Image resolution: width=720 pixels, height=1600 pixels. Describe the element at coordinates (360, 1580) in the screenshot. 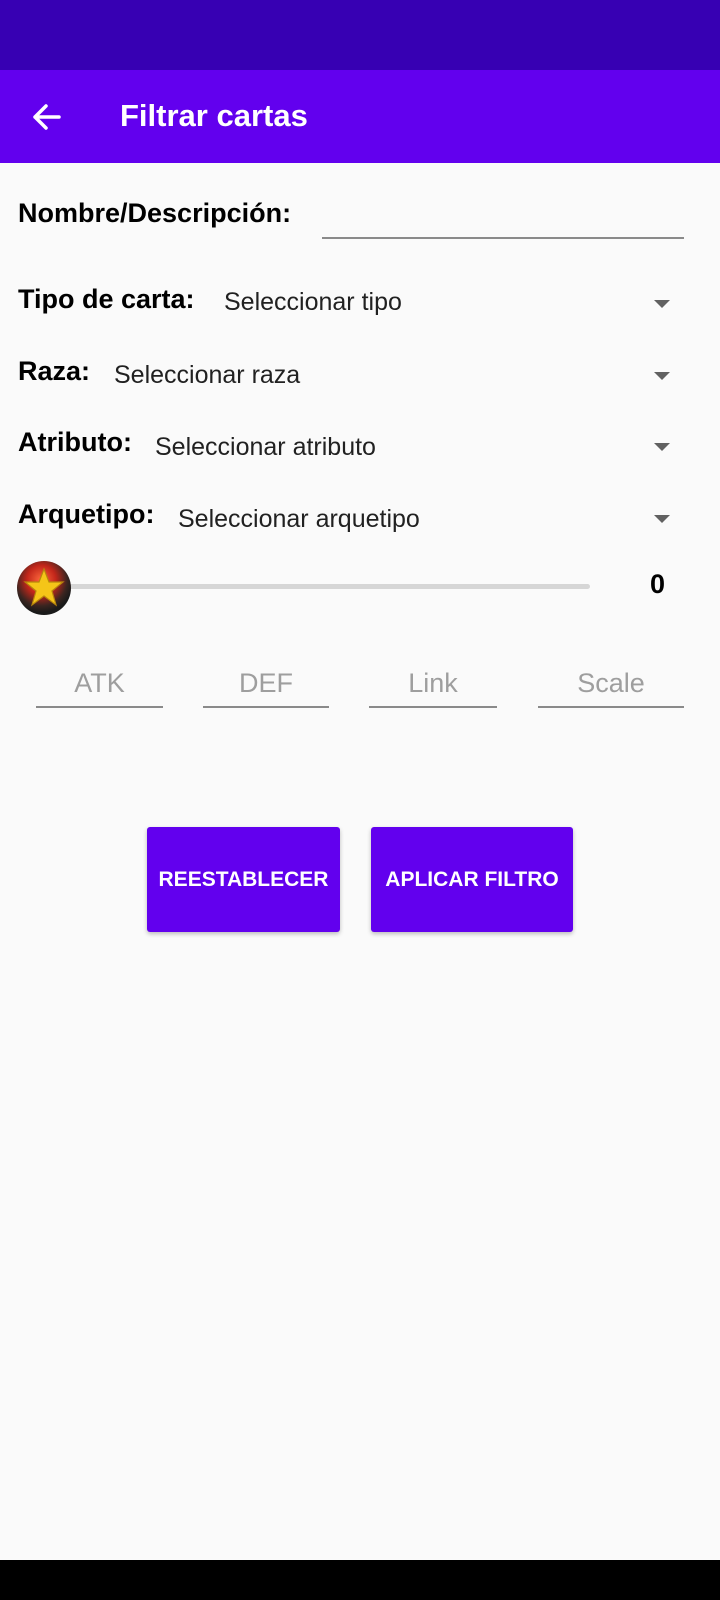

I see `navigation-bar` at that location.